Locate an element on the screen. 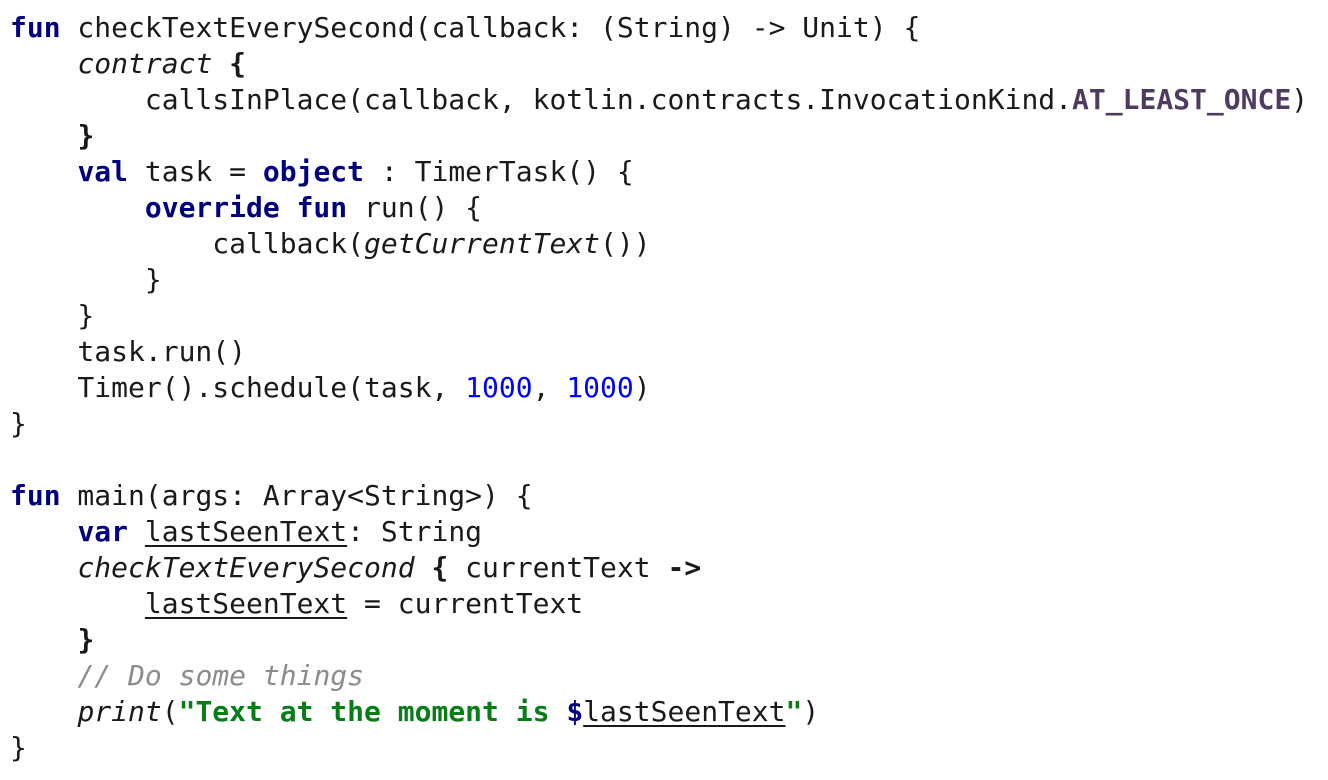 This screenshot has width=1328, height=780. code-line: Timer().schedule(task, 1000, 1000) is located at coordinates (330, 388).